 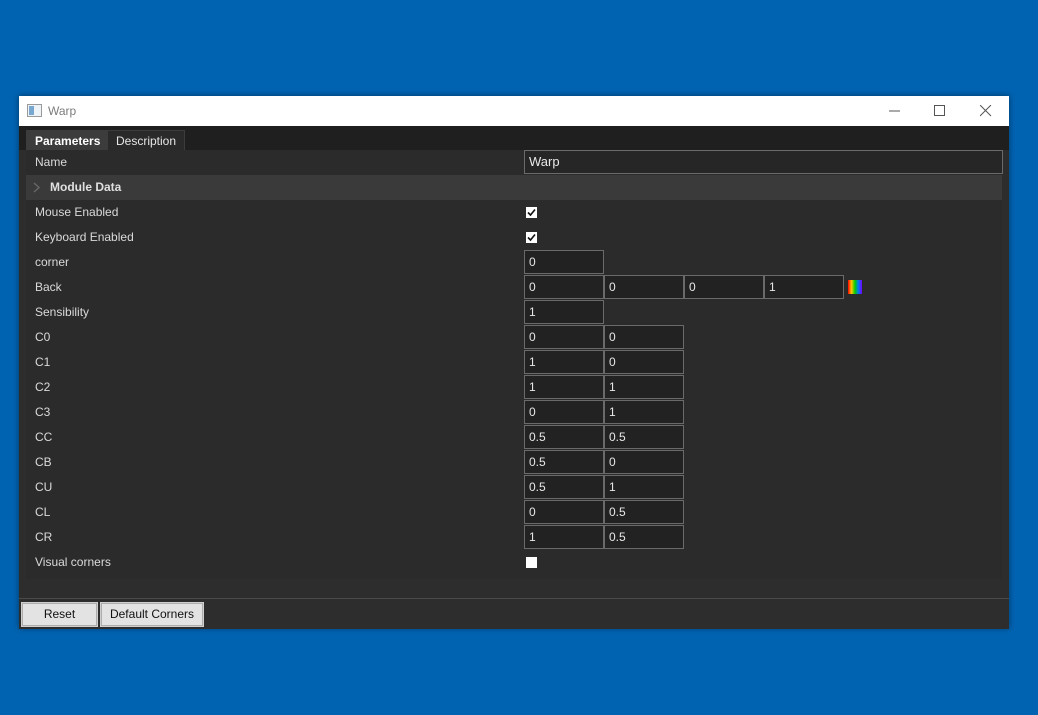 What do you see at coordinates (564, 437) in the screenshot?
I see `cc-x-input: 0.5` at bounding box center [564, 437].